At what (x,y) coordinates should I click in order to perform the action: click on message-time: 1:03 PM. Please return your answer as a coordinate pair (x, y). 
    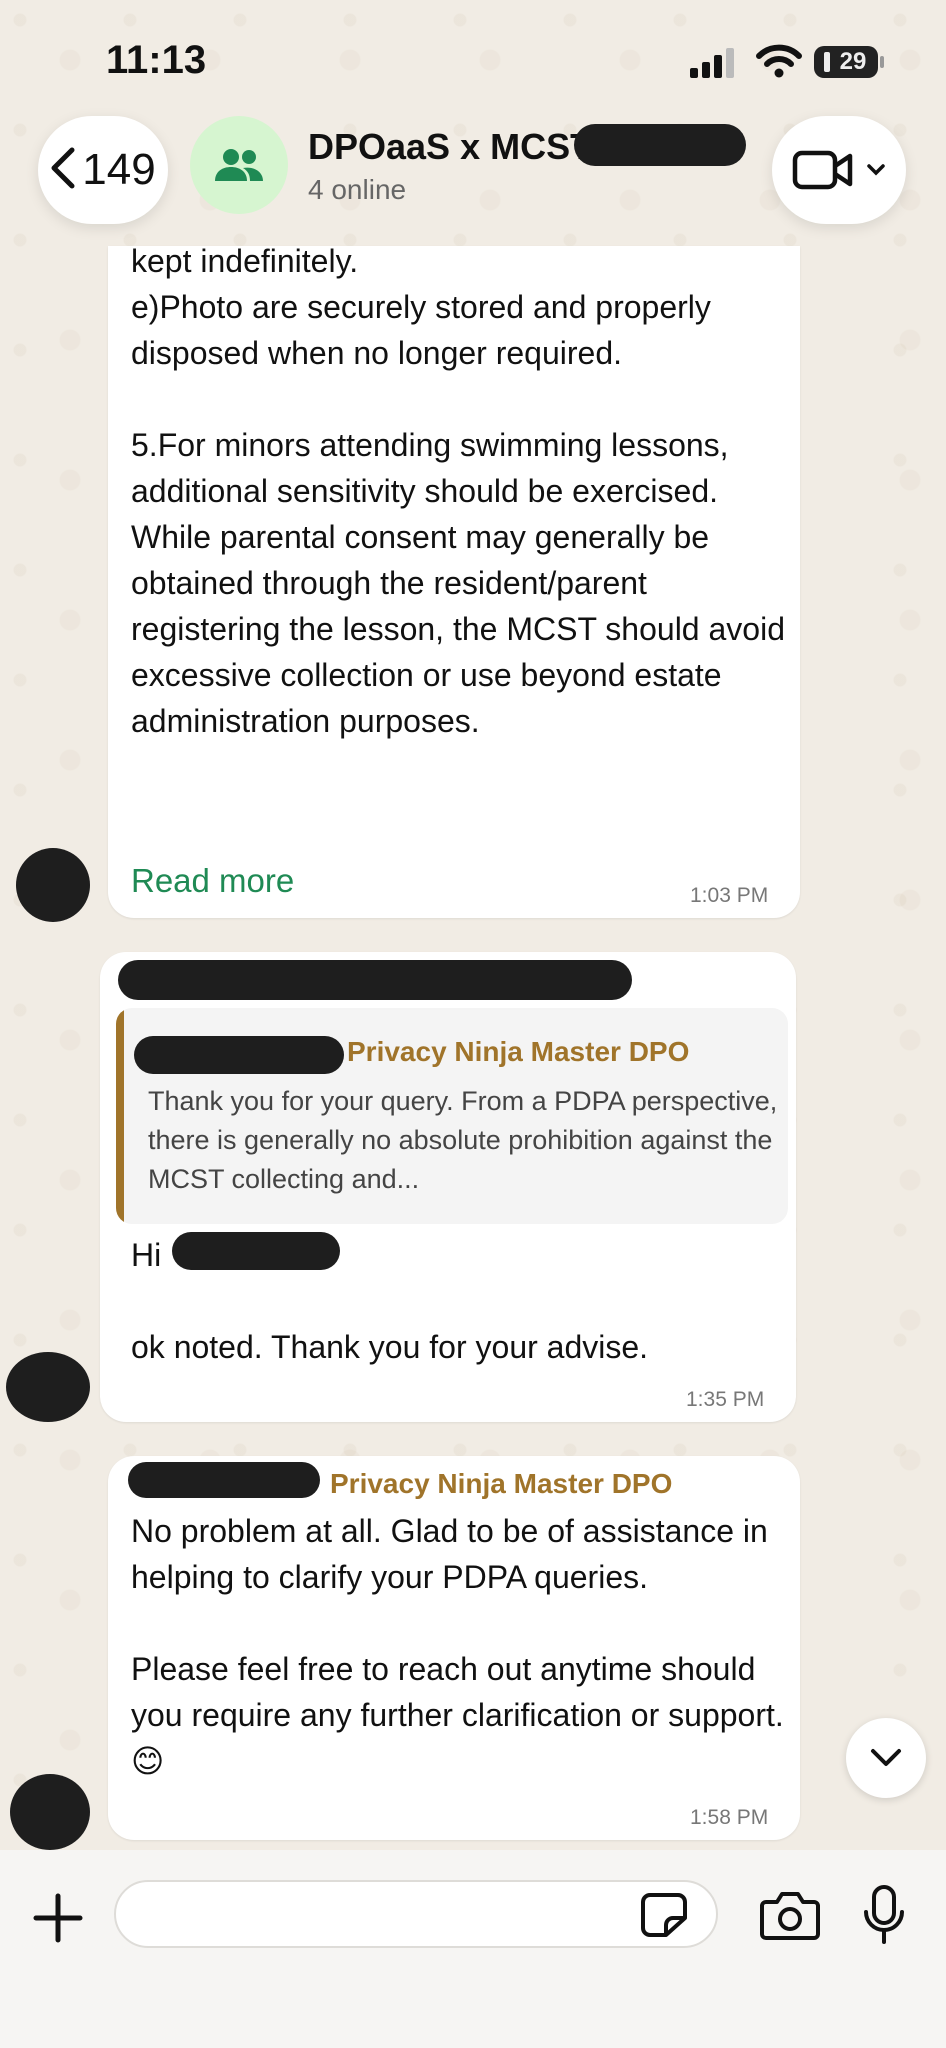
    Looking at the image, I should click on (729, 895).